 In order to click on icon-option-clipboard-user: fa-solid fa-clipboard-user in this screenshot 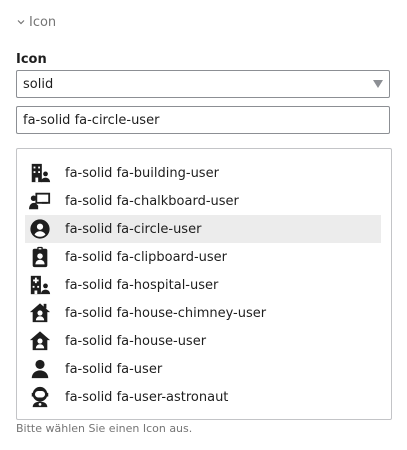, I will do `click(203, 257)`.